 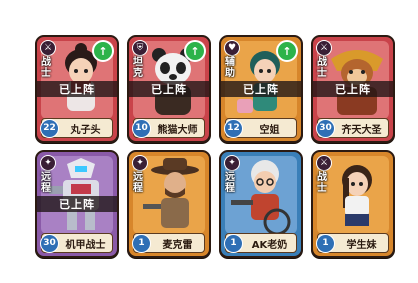 What do you see at coordinates (85, 245) in the screenshot?
I see `hero-name: 机甲战士` at bounding box center [85, 245].